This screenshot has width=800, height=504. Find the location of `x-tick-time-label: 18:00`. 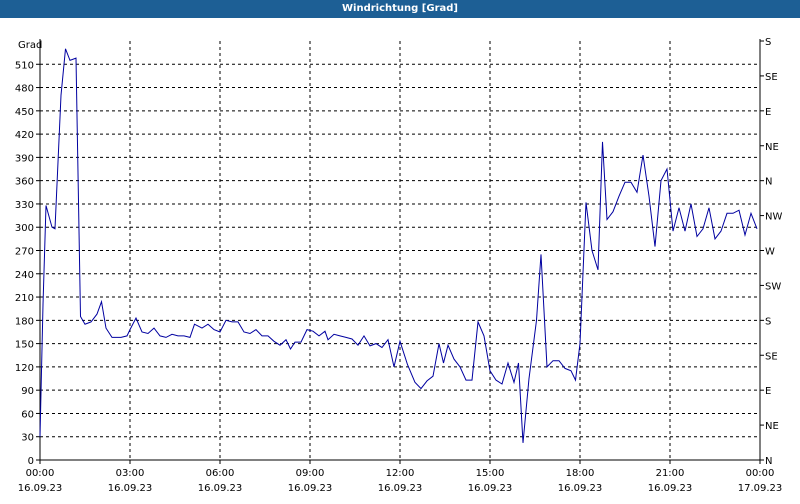

x-tick-time-label: 18:00 is located at coordinates (580, 473).